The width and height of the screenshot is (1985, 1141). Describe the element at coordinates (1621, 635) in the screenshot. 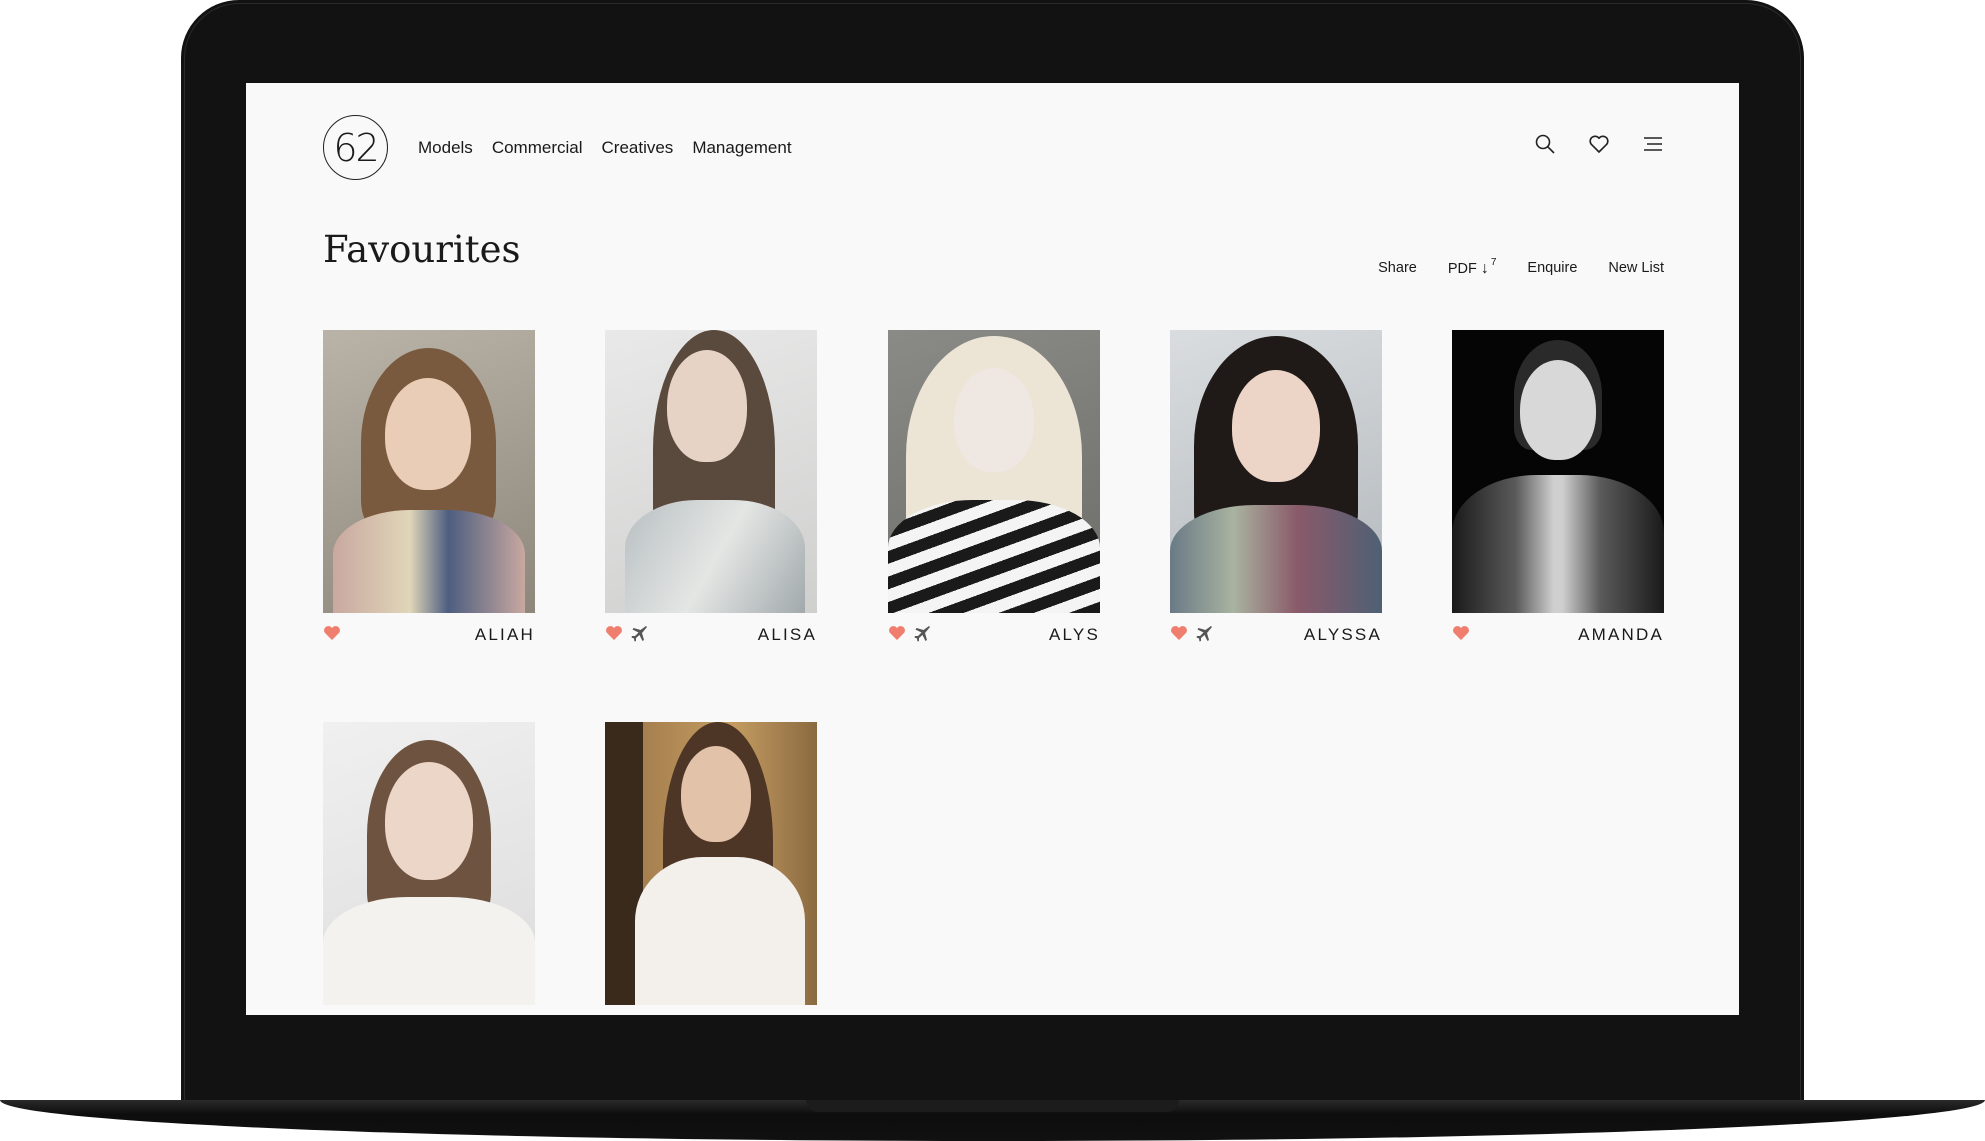

I see `model-name: AMANDA` at that location.